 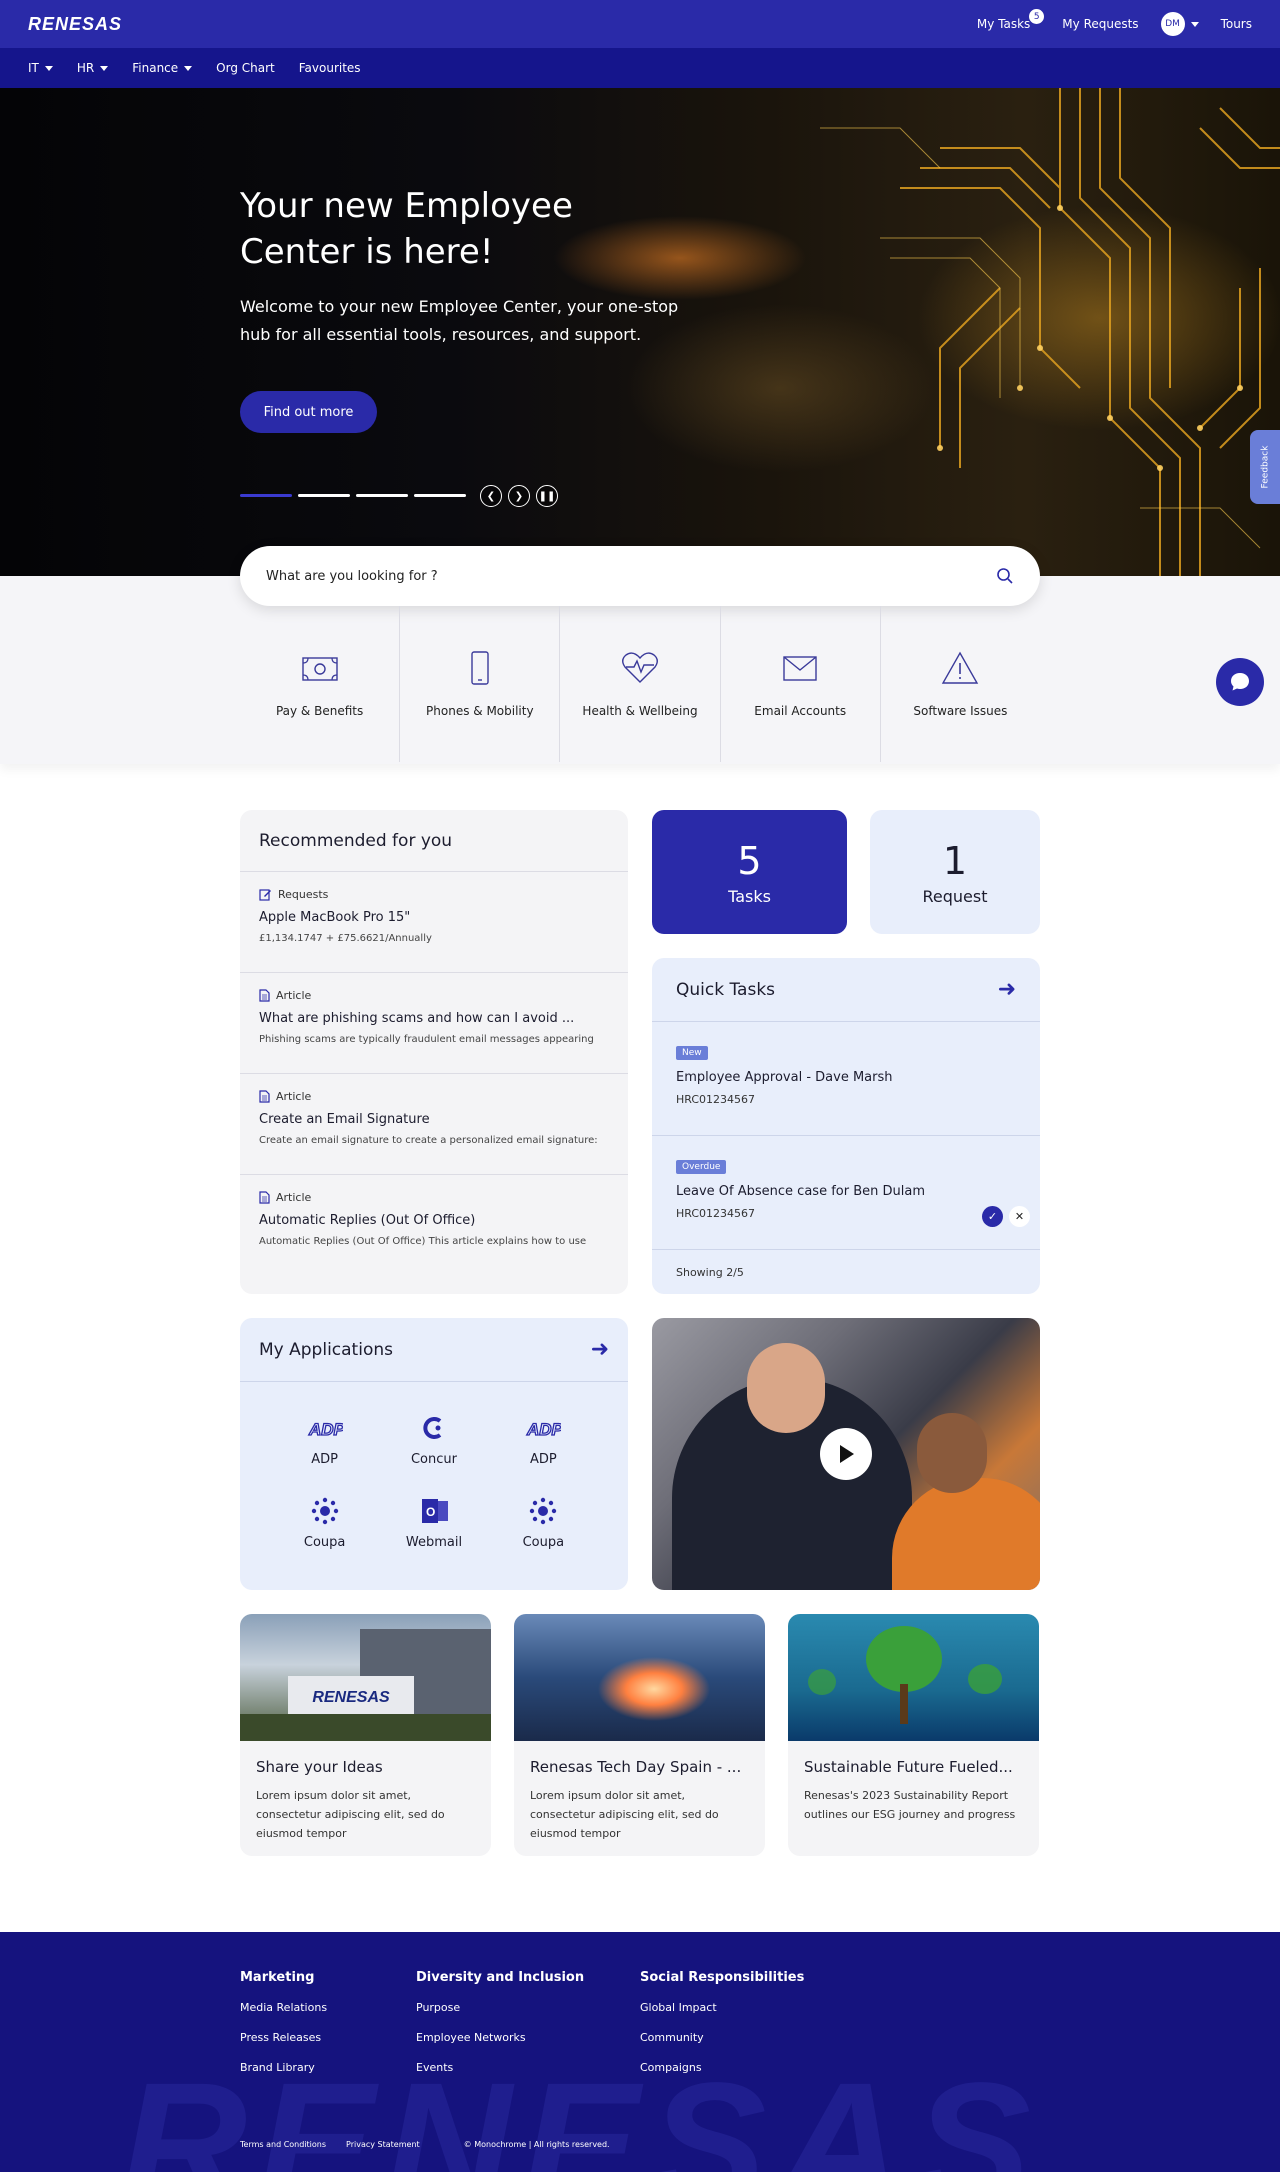 I want to click on privacy-link: Privacy Statement, so click(x=383, y=2144).